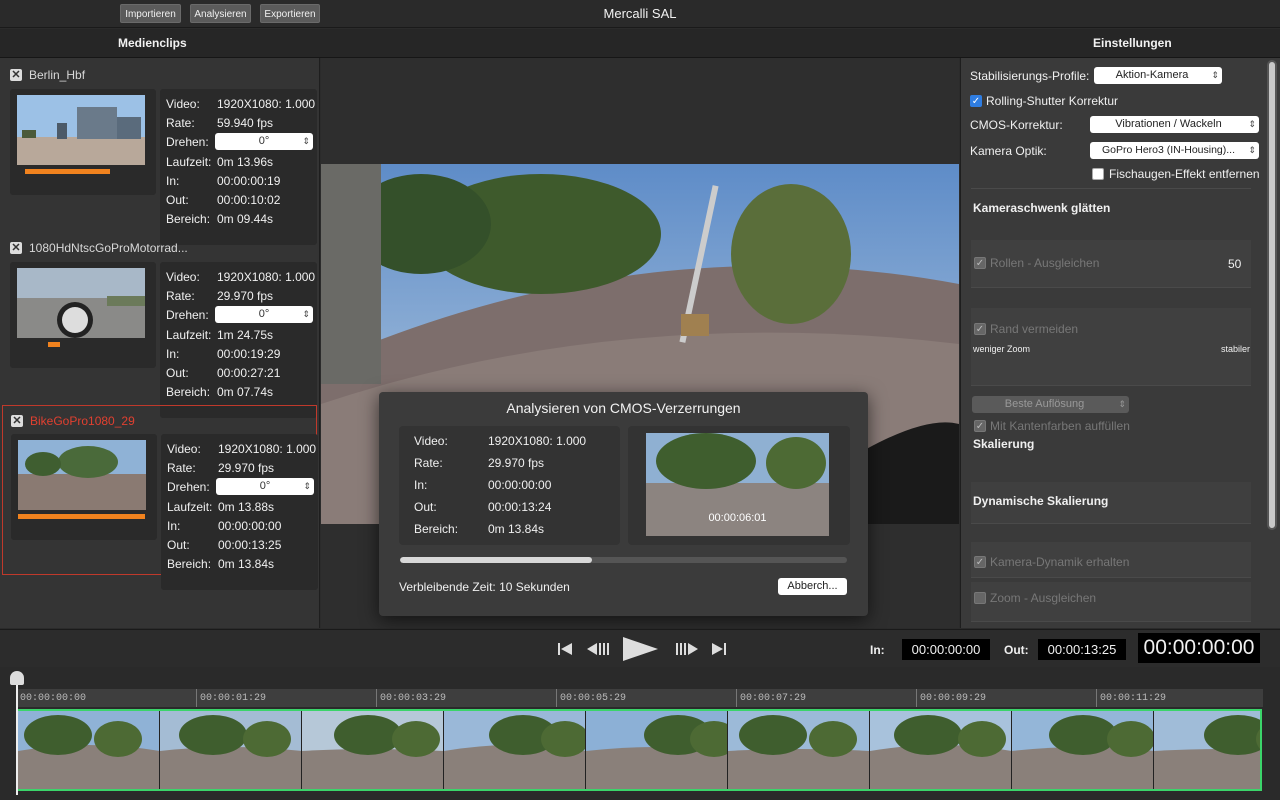 The image size is (1280, 800). What do you see at coordinates (737, 484) in the screenshot?
I see `dialog-thumbnail: 00:00:06:01` at bounding box center [737, 484].